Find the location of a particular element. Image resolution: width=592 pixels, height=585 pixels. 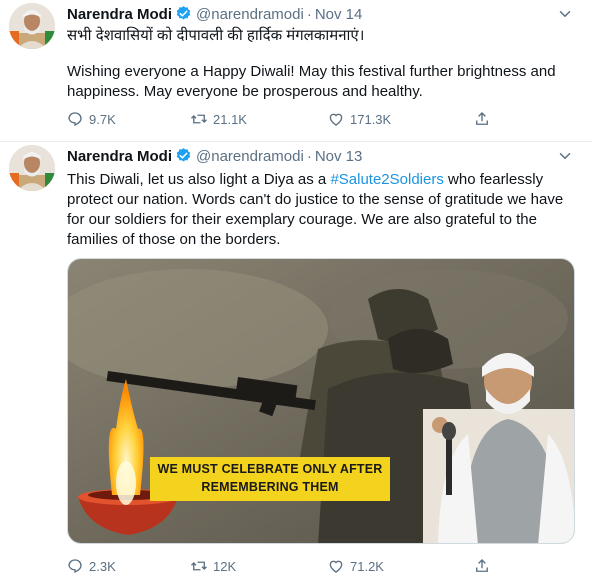

tweet-date: Nov 14 is located at coordinates (339, 14).